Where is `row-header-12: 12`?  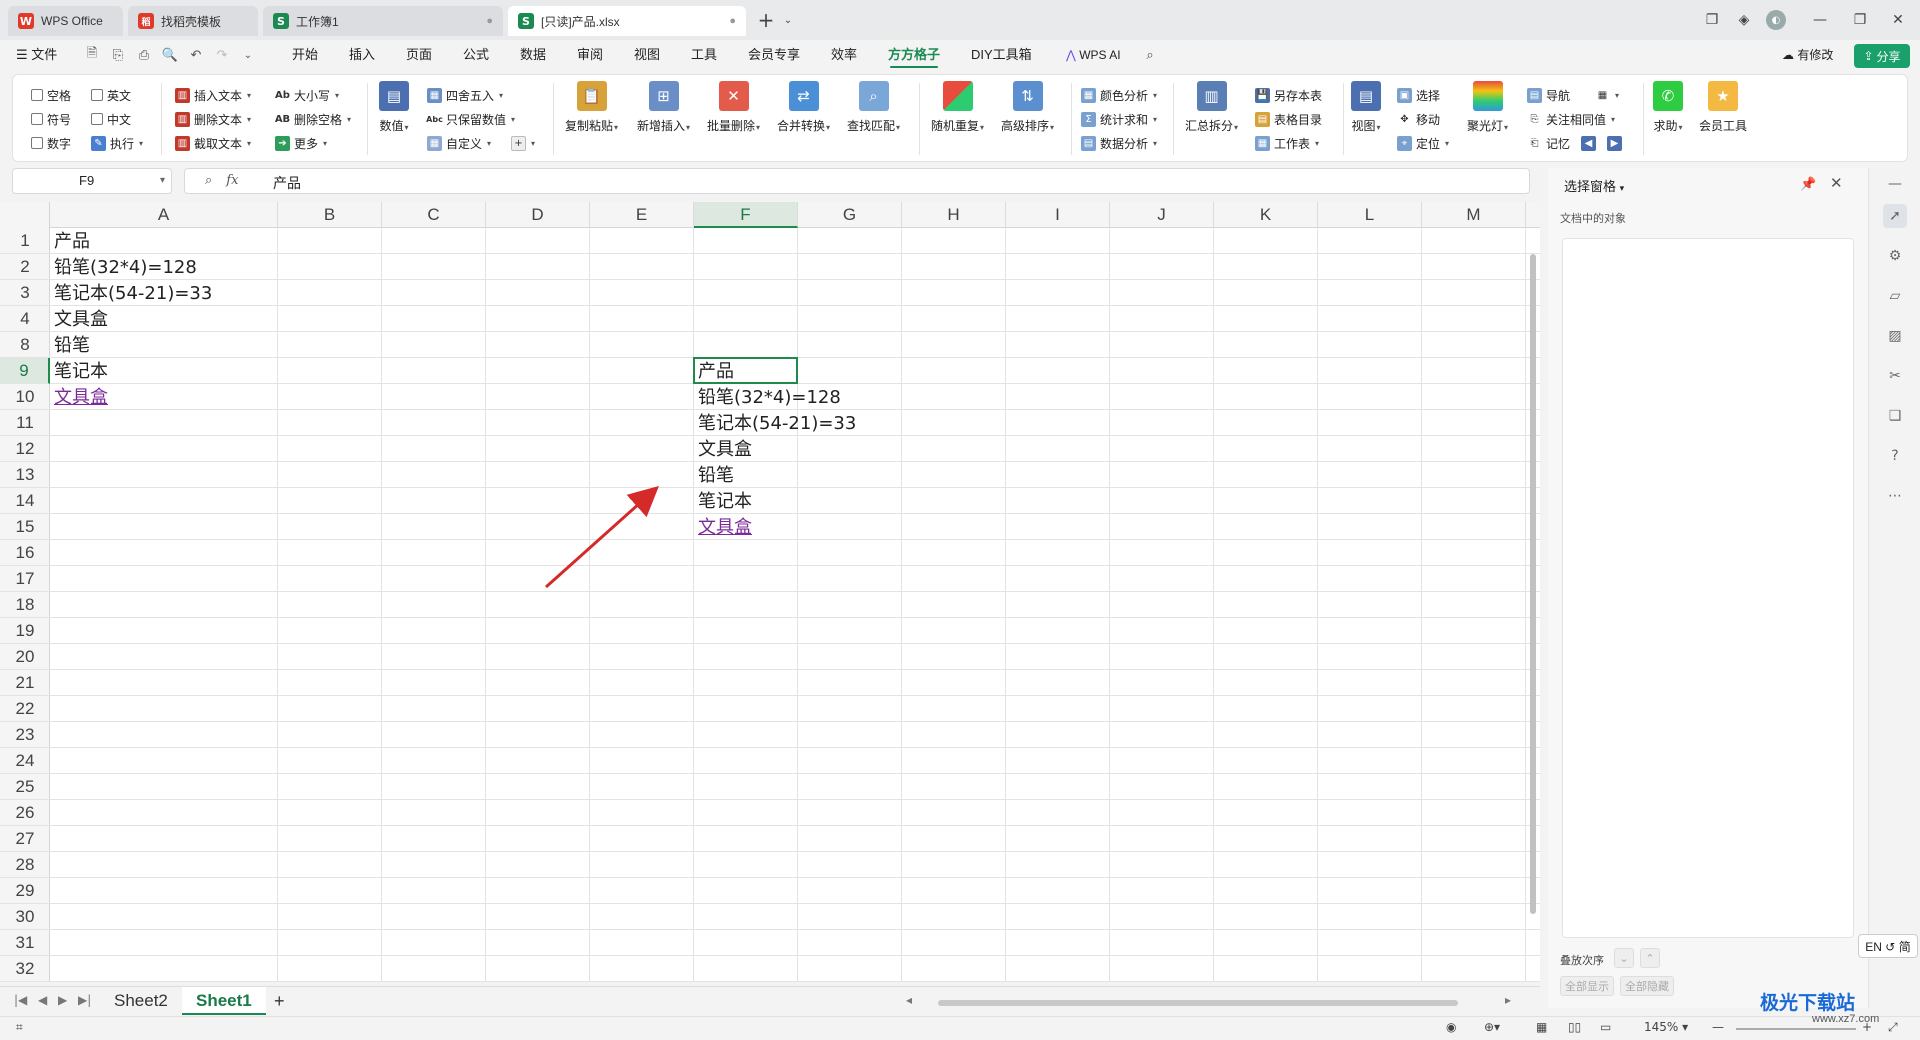 row-header-12: 12 is located at coordinates (25, 449).